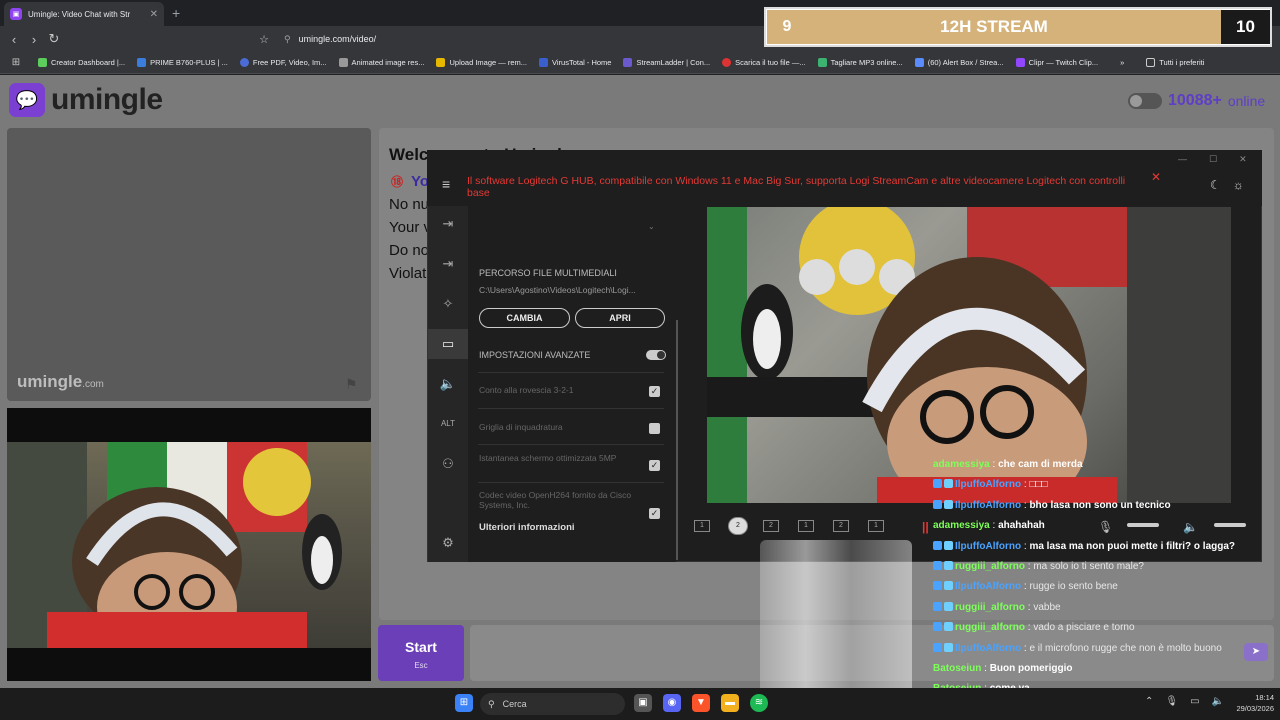 This screenshot has height=720, width=1280. I want to click on more-bookmarks-icon: », so click(1122, 62).